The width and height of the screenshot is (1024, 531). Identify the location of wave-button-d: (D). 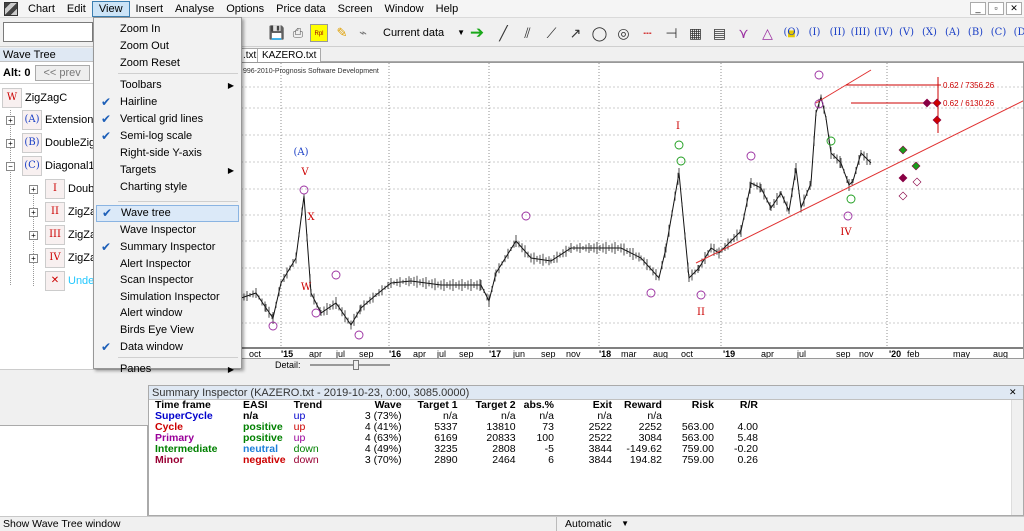
(1017, 33).